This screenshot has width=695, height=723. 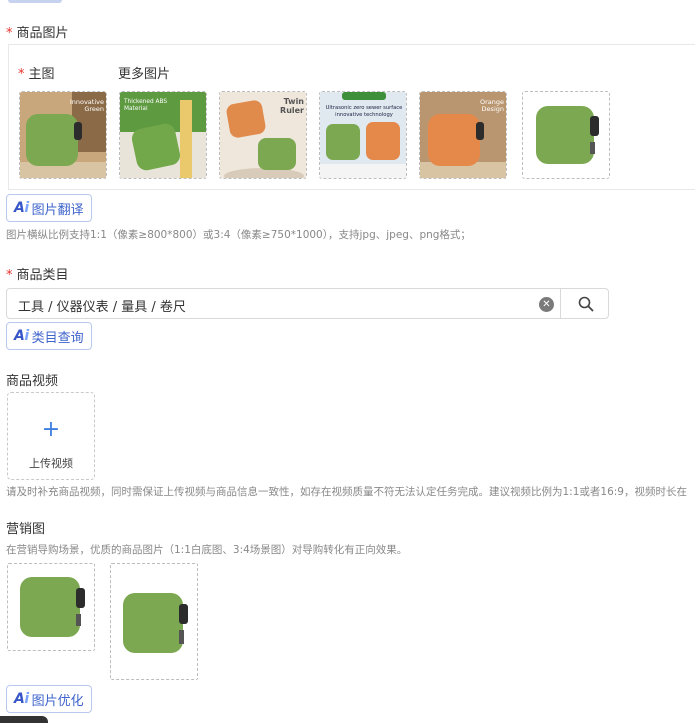 I want to click on category-value: 工具 / 仪器仪表 / 量具 / 卷尺, so click(x=102, y=307).